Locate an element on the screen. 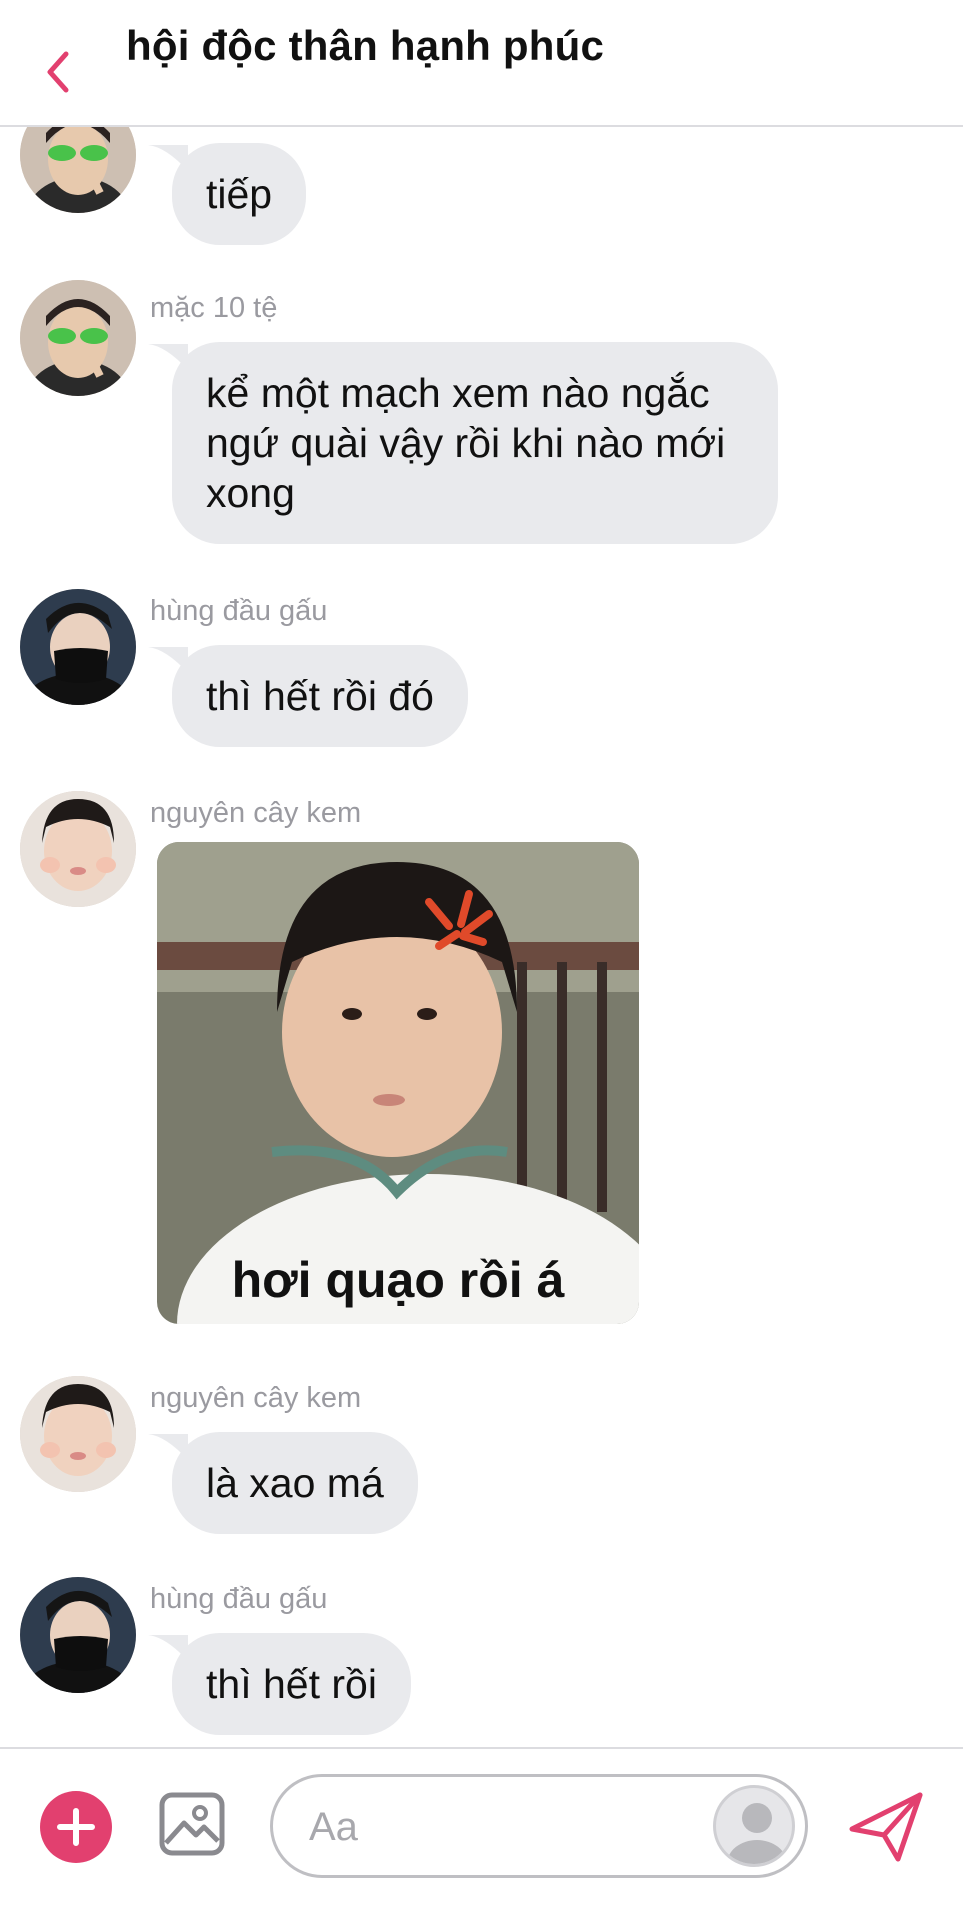  message-bubble: là xao má is located at coordinates (295, 1483).